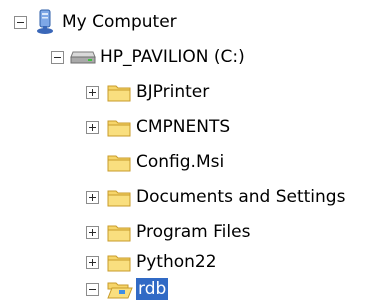 Image resolution: width=382 pixels, height=304 pixels. Describe the element at coordinates (191, 22) in the screenshot. I see `tree-node-my-computer: My Computer` at that location.